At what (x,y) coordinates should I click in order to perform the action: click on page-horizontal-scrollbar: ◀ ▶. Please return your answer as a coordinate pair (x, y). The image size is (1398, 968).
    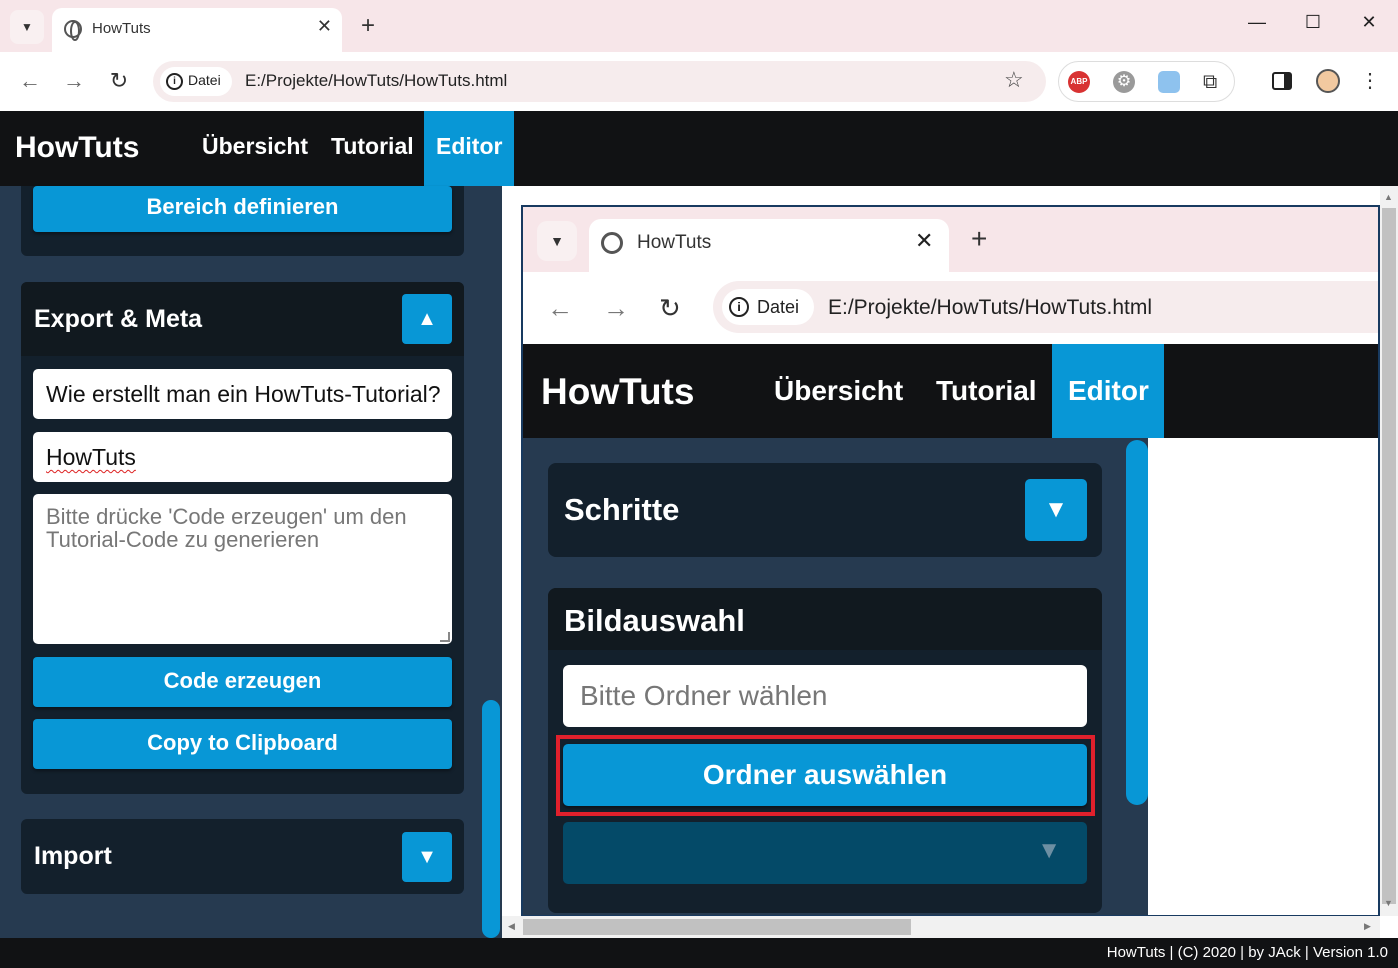
    Looking at the image, I should click on (941, 927).